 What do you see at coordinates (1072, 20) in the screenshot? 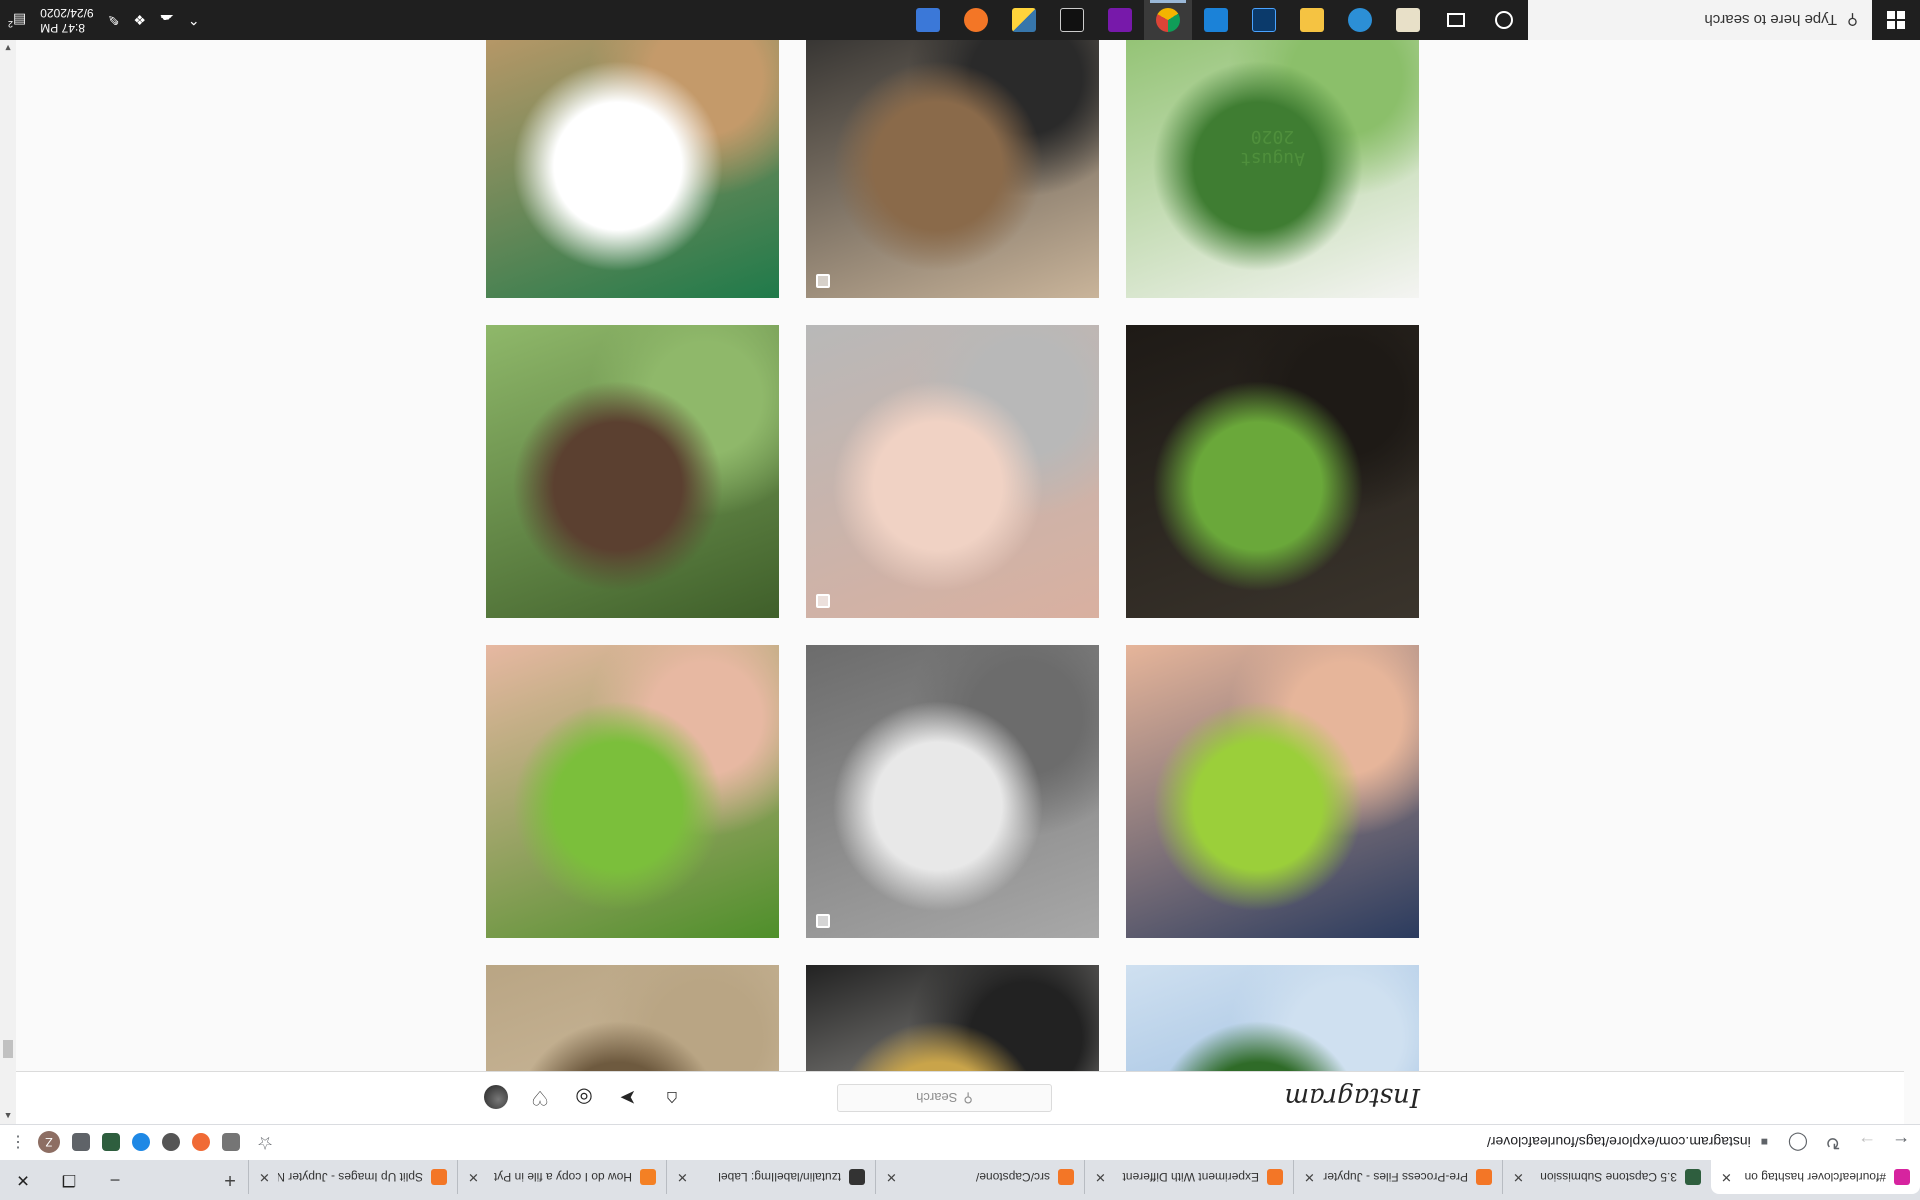
I see `terminal-icon` at bounding box center [1072, 20].